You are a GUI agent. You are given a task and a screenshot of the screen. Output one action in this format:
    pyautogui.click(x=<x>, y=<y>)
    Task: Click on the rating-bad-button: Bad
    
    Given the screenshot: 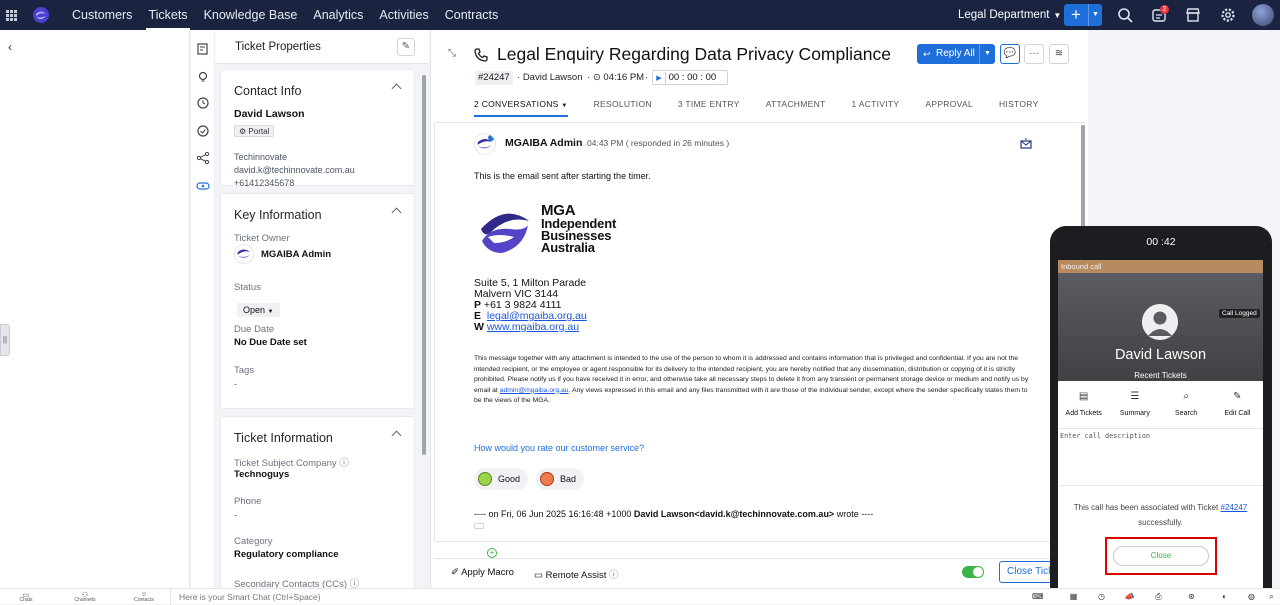 What is the action you would take?
    pyautogui.click(x=560, y=479)
    